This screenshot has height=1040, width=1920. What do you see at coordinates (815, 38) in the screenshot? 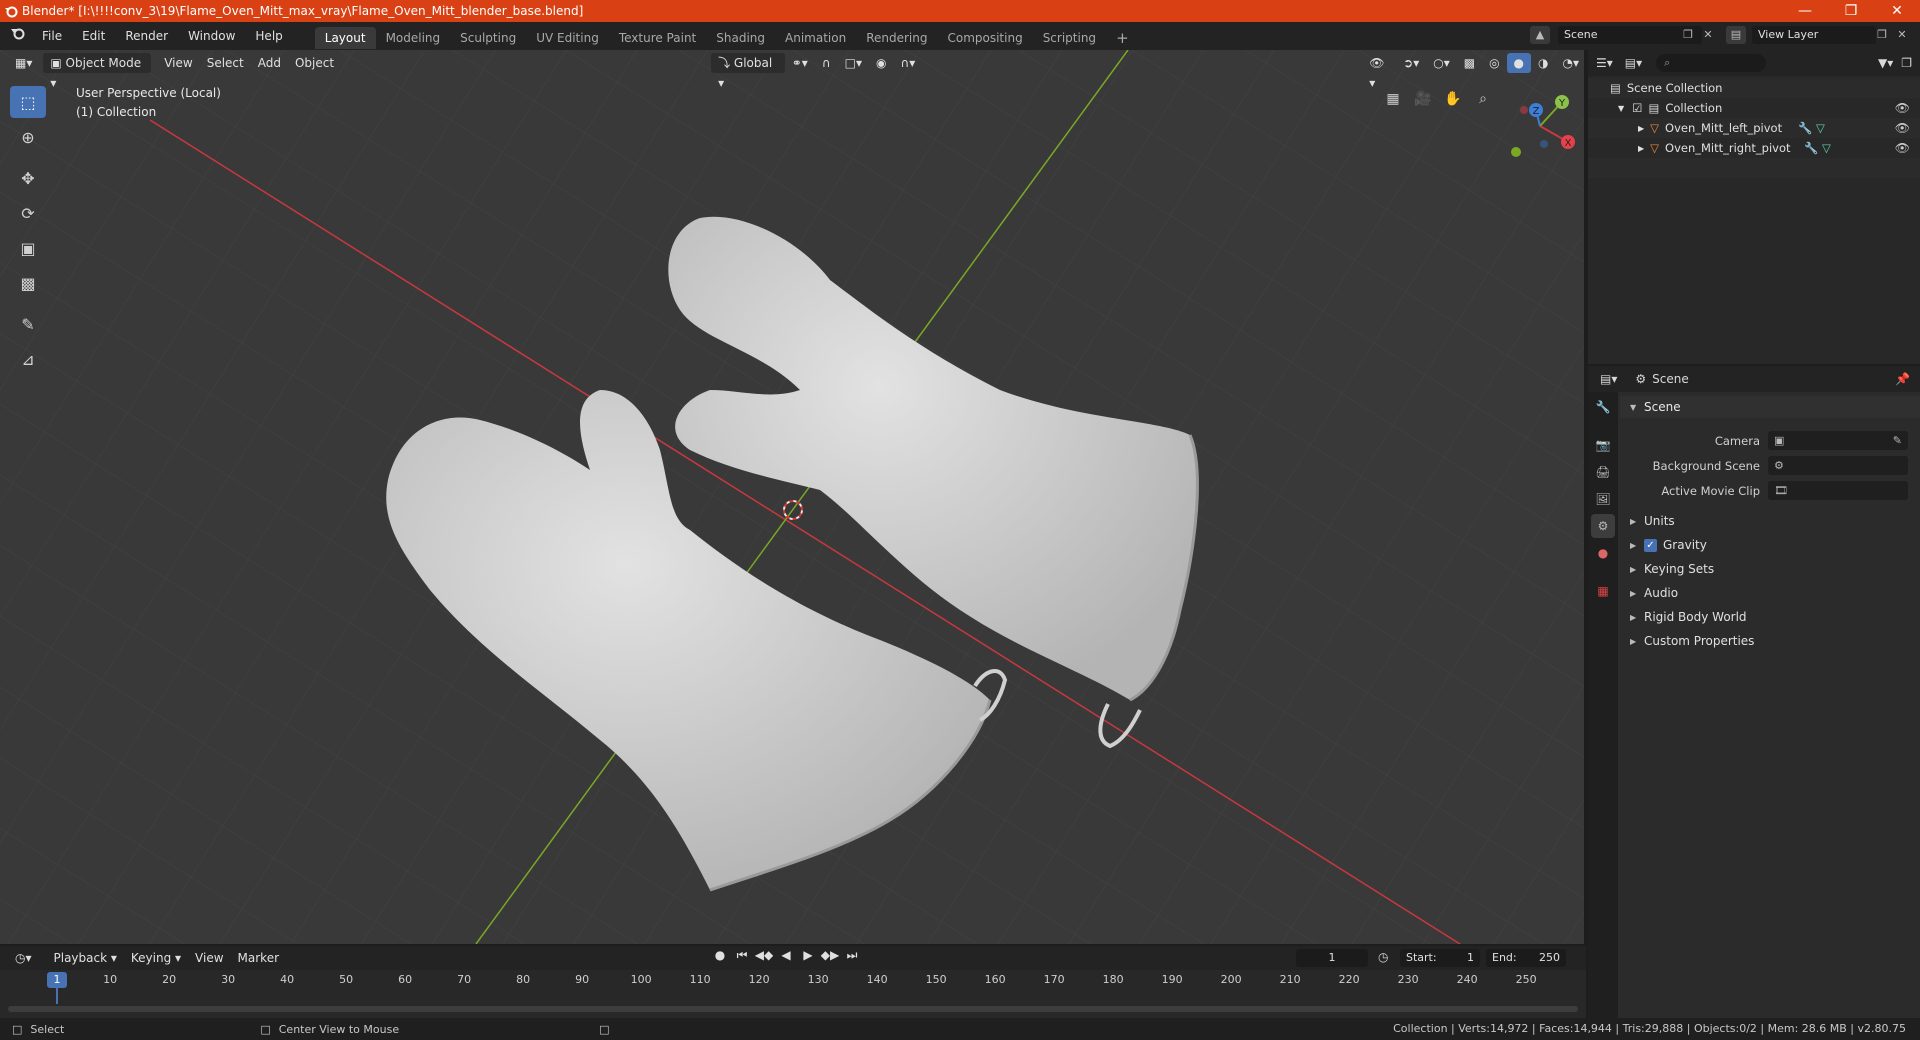
I see `tab-animation: Animation` at bounding box center [815, 38].